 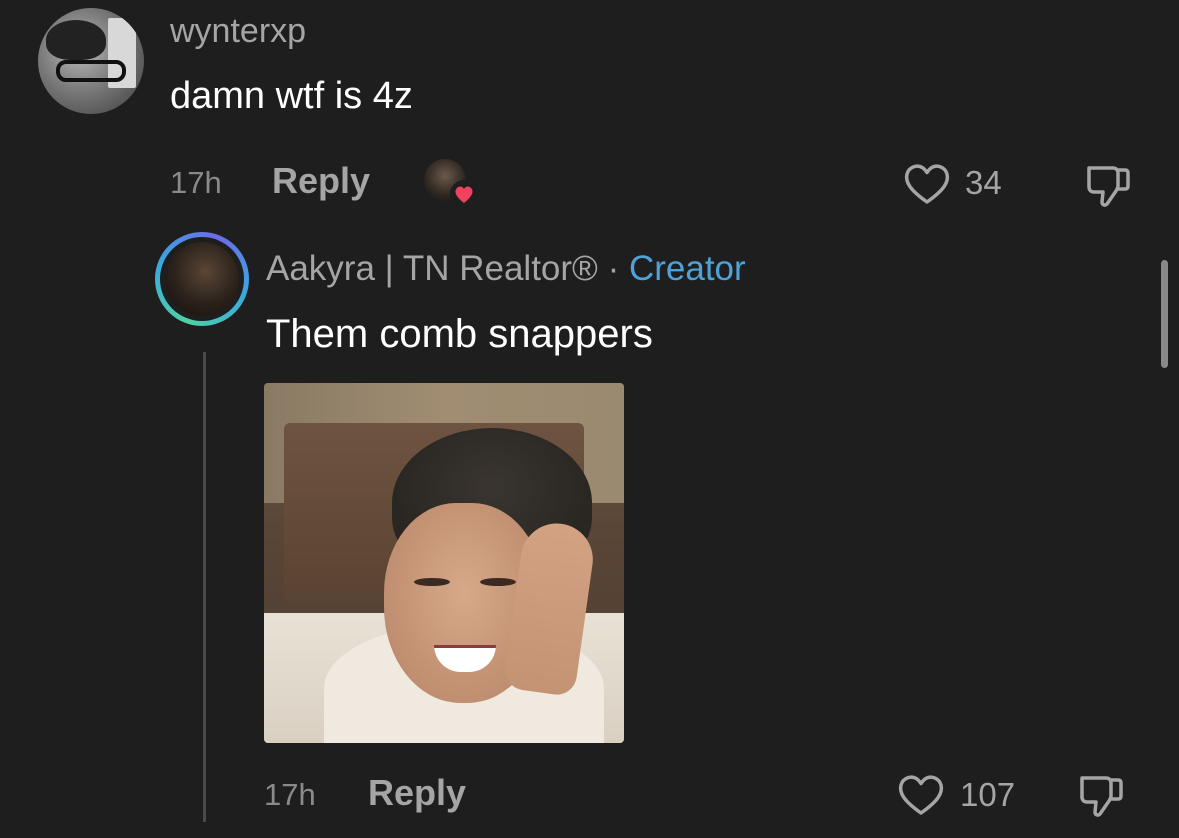 I want to click on reply-text: Them comb snappers, so click(x=459, y=334).